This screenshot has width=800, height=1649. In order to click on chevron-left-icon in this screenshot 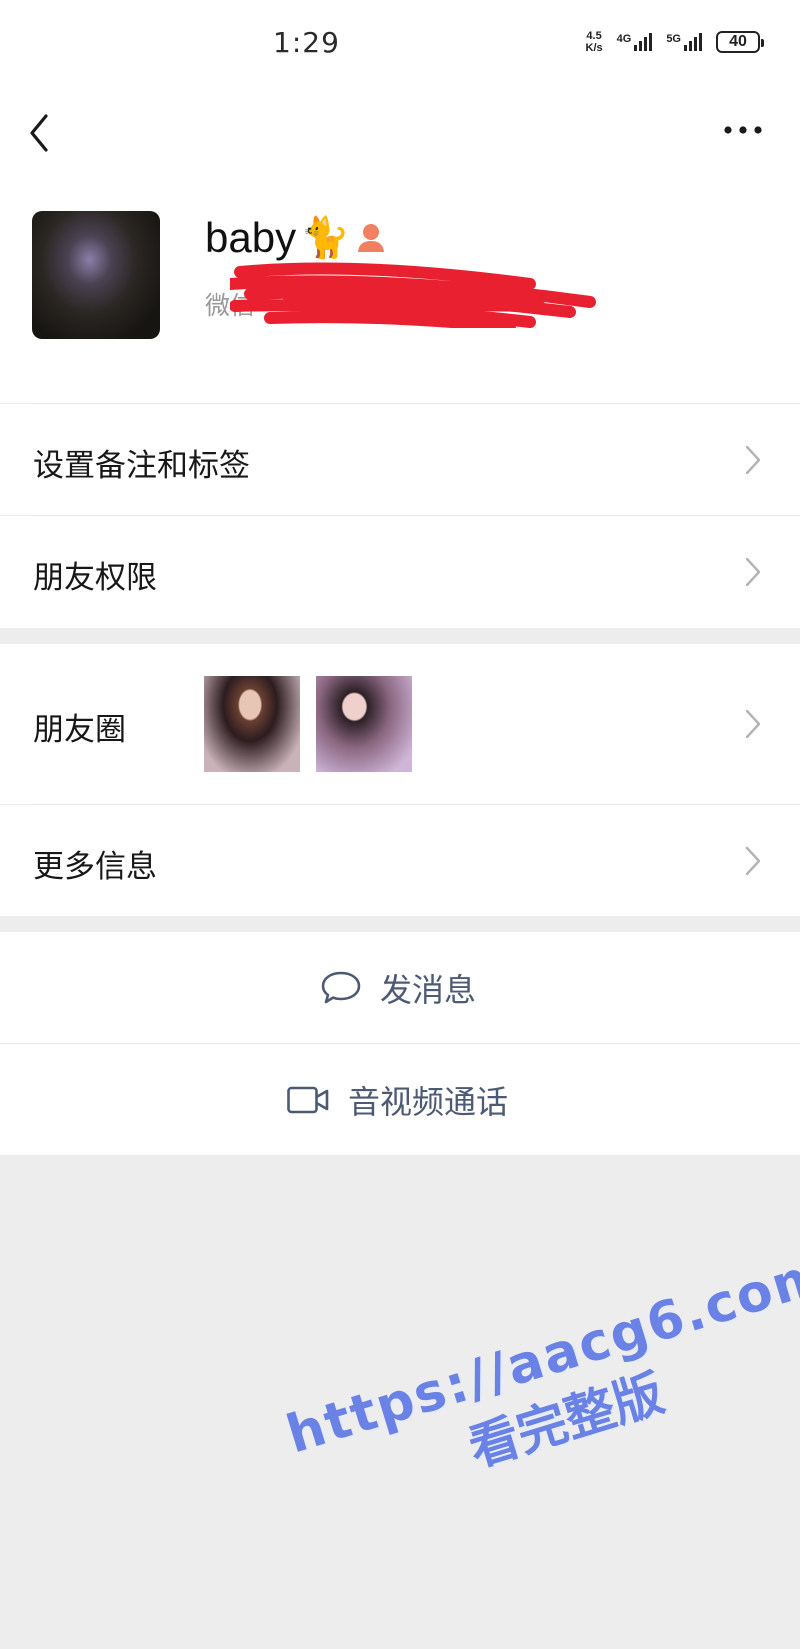, I will do `click(39, 133)`.